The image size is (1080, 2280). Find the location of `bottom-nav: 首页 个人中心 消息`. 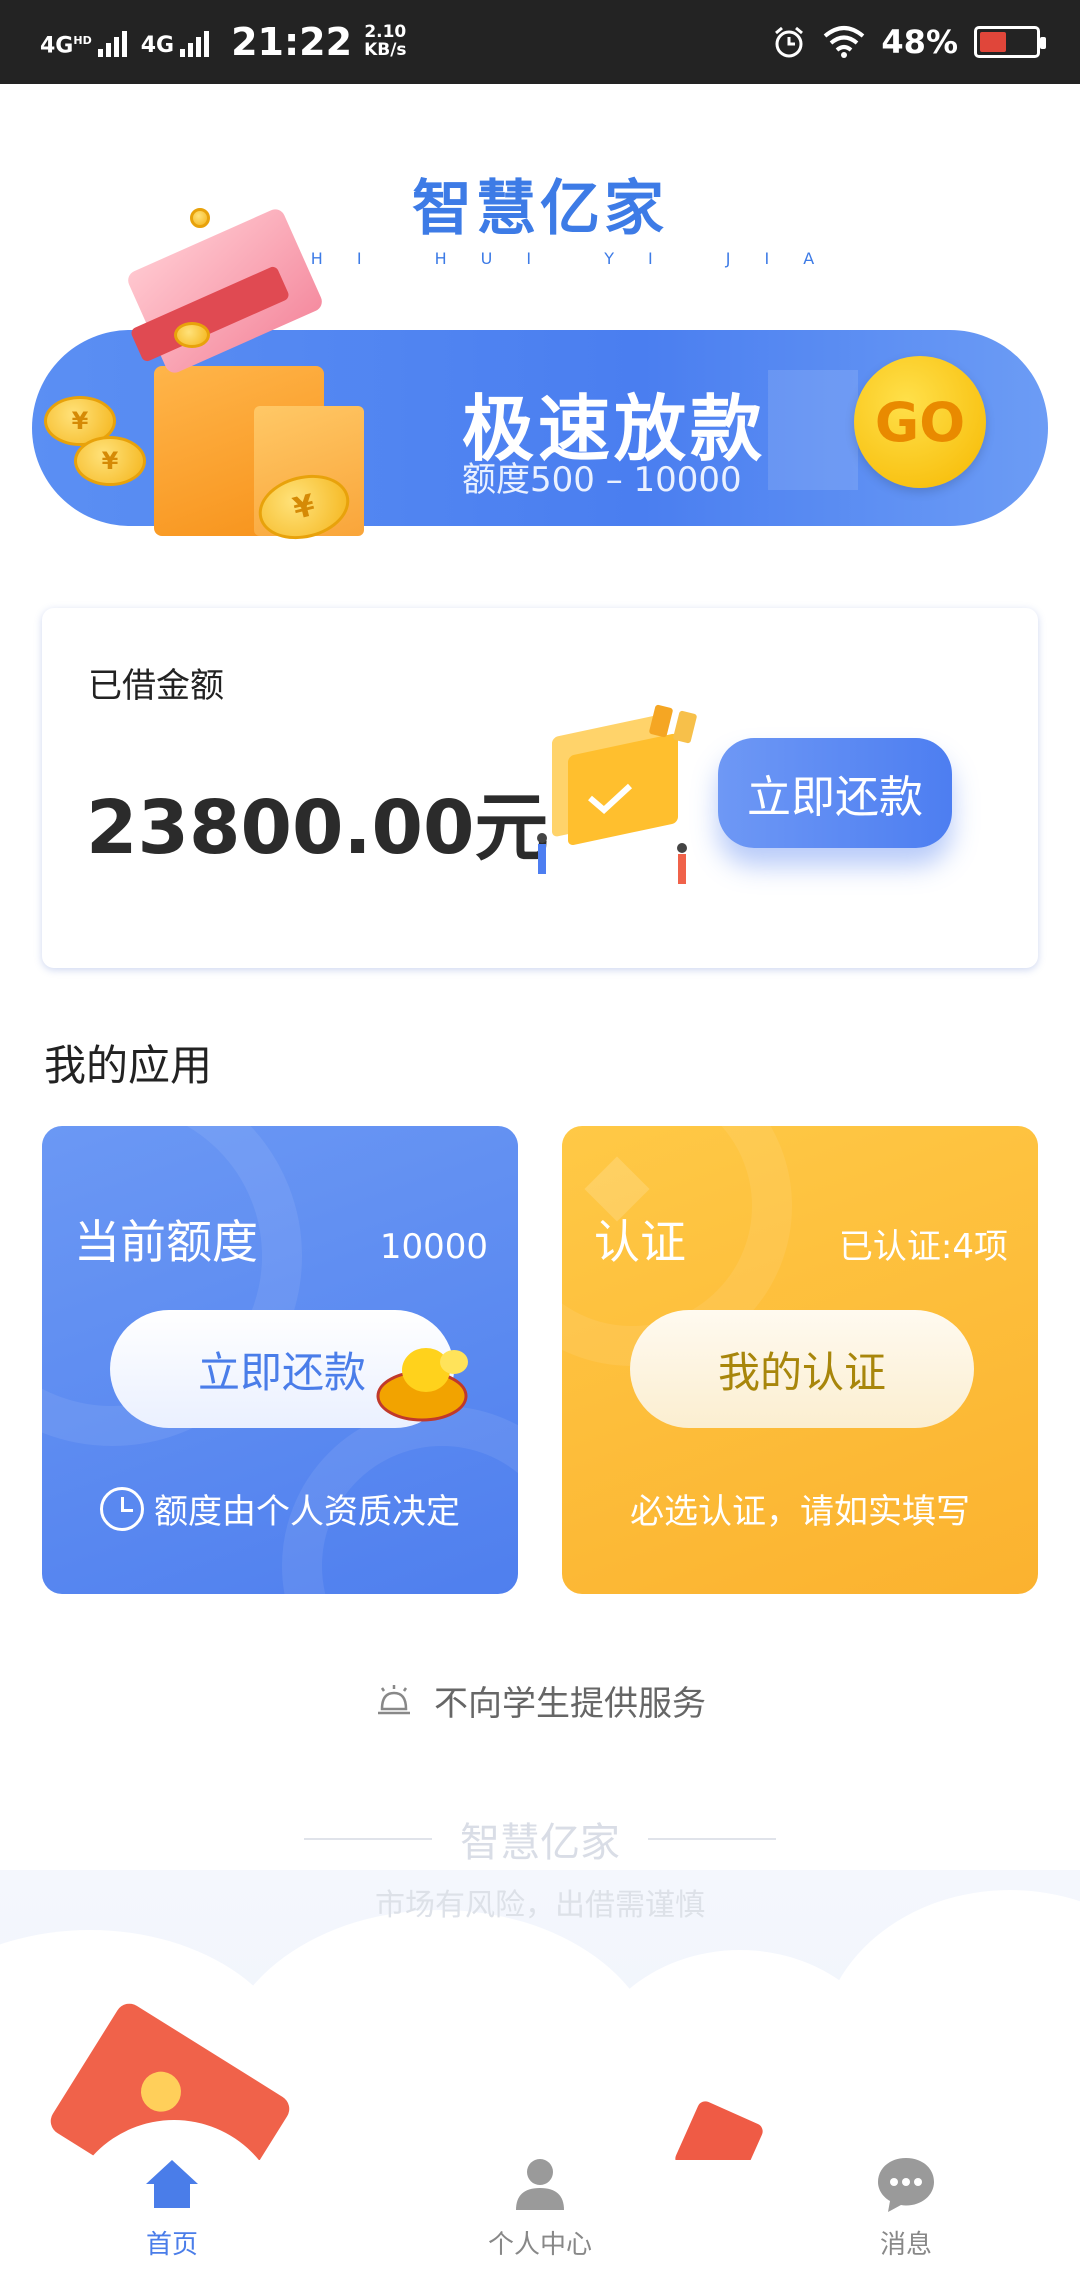

bottom-nav: 首页 个人中心 消息 is located at coordinates (540, 2200).